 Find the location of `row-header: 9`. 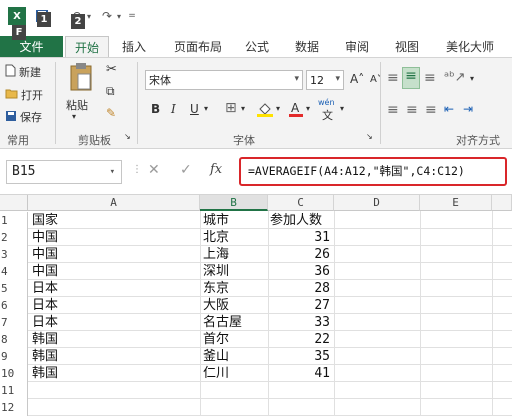

row-header: 9 is located at coordinates (14, 356).